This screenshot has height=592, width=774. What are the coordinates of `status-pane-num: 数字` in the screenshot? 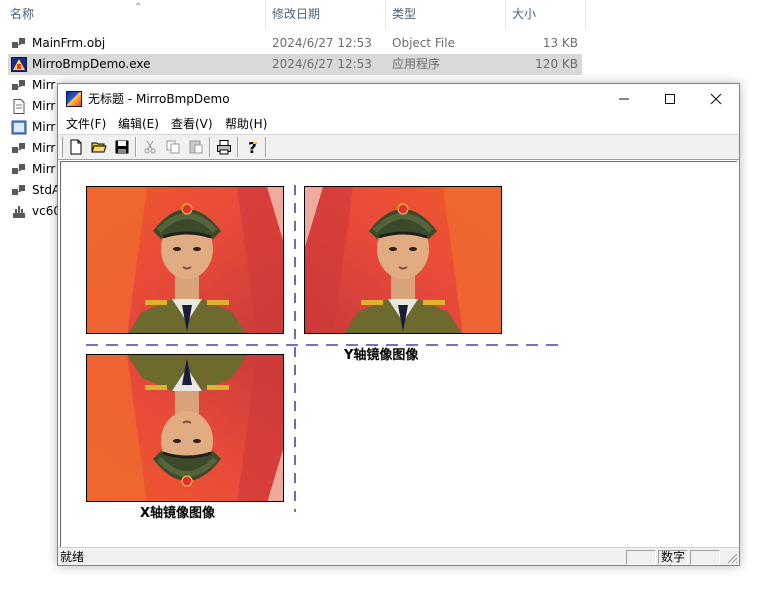 It's located at (673, 557).